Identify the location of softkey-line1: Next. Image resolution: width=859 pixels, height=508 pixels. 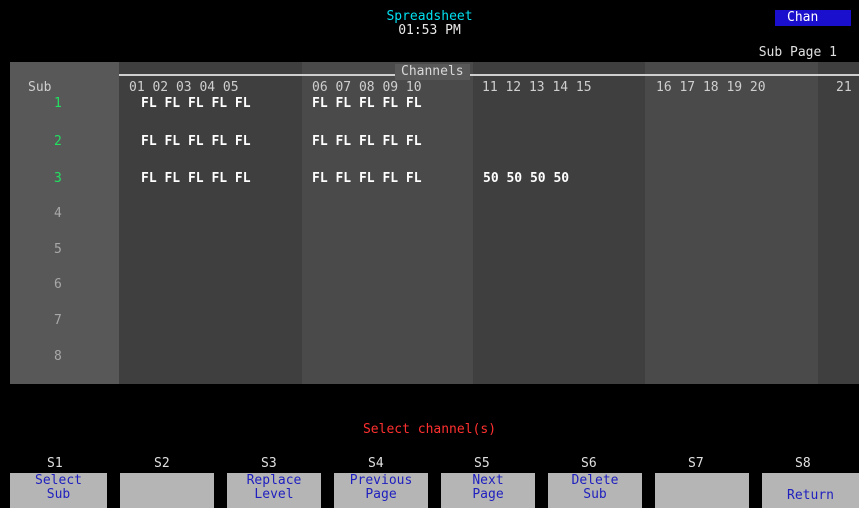
(488, 480).